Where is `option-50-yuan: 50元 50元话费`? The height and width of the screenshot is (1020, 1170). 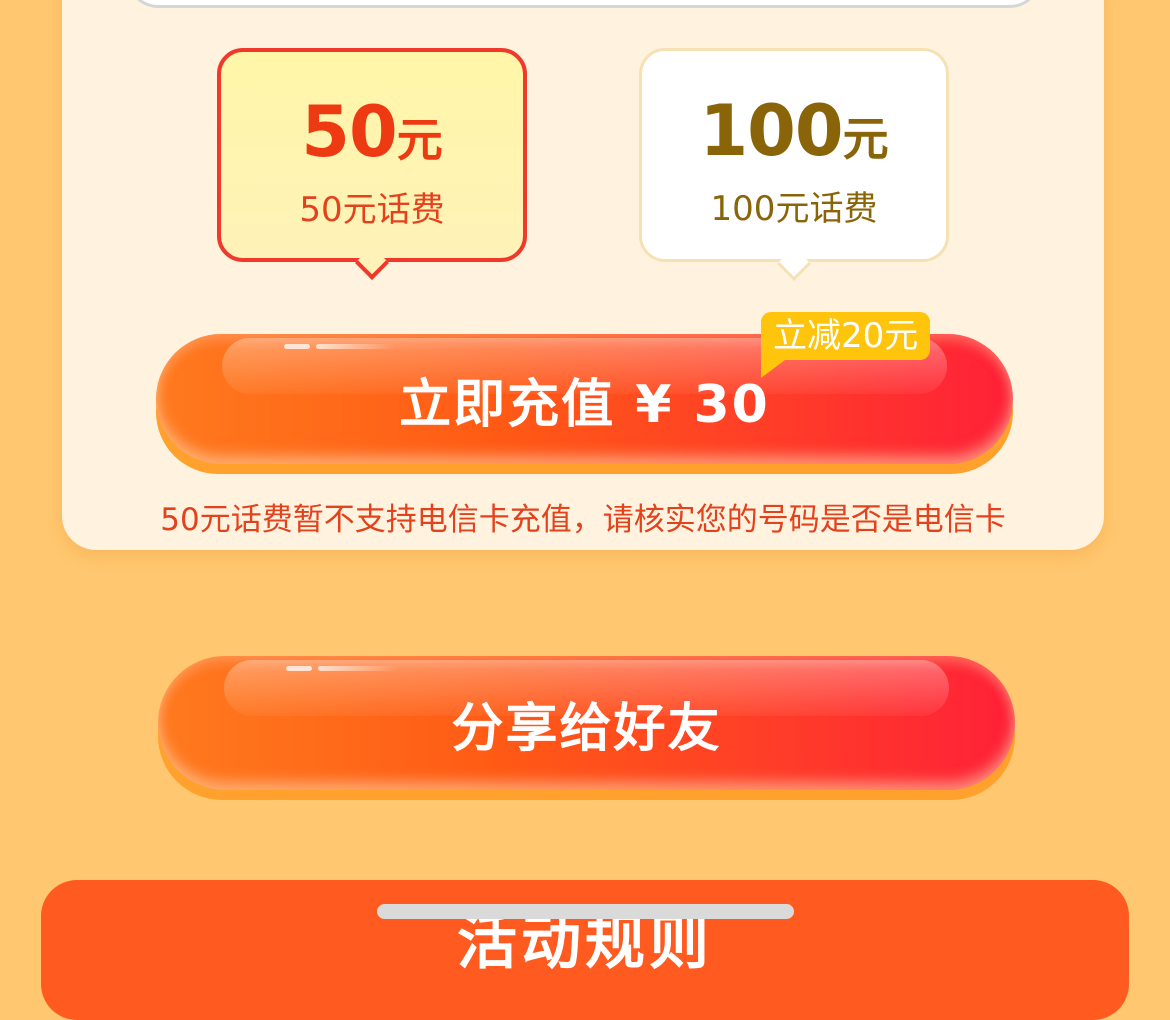 option-50-yuan: 50元 50元话费 is located at coordinates (372, 164).